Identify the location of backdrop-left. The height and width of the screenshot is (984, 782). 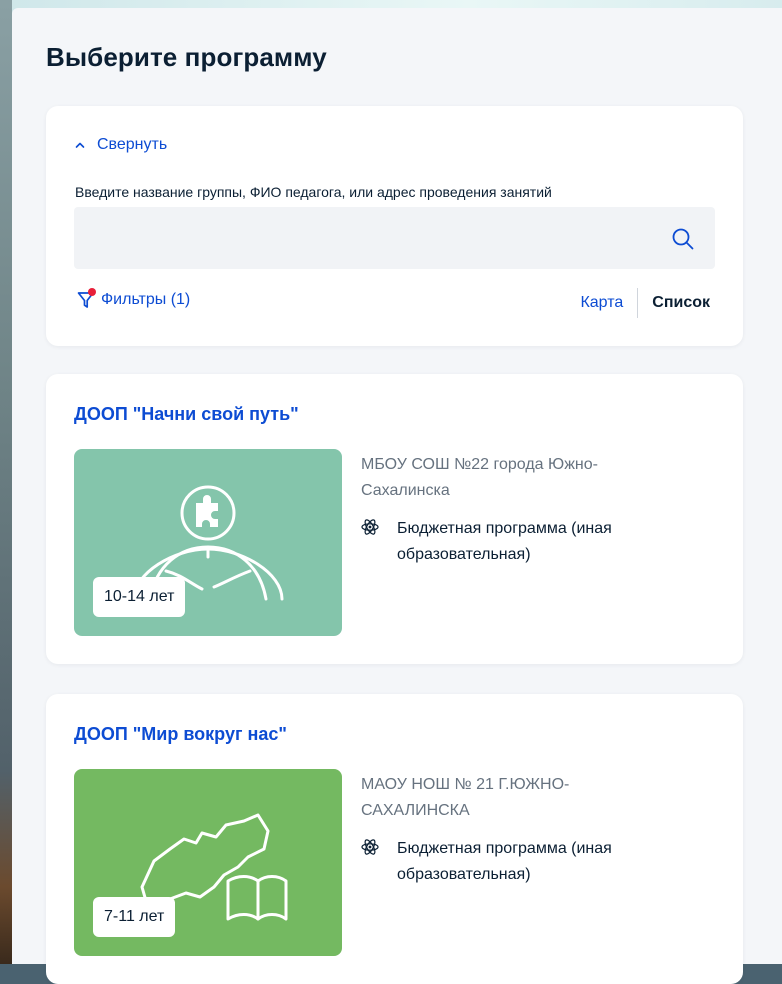
(6, 482).